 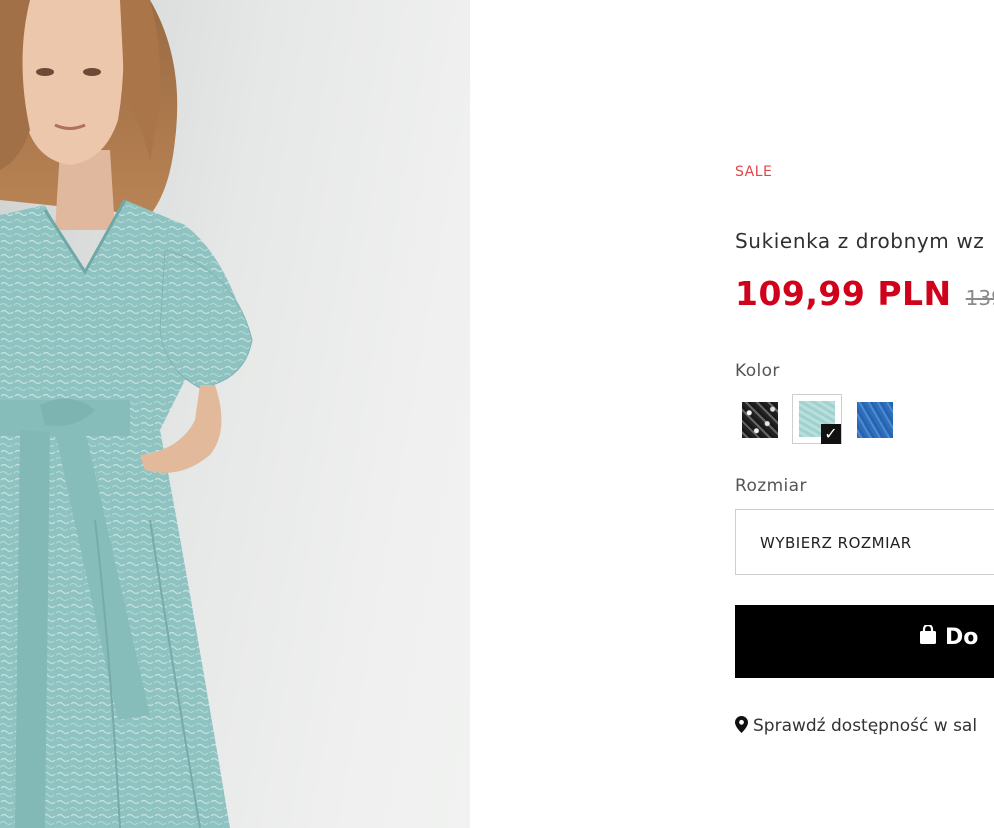 I want to click on swatch-black-pattern, so click(x=760, y=420).